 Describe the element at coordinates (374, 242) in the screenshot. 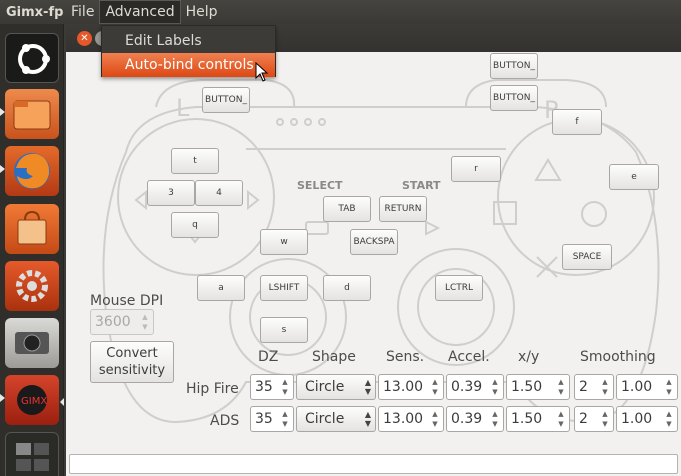

I see `ps-button: BACKSPA` at that location.